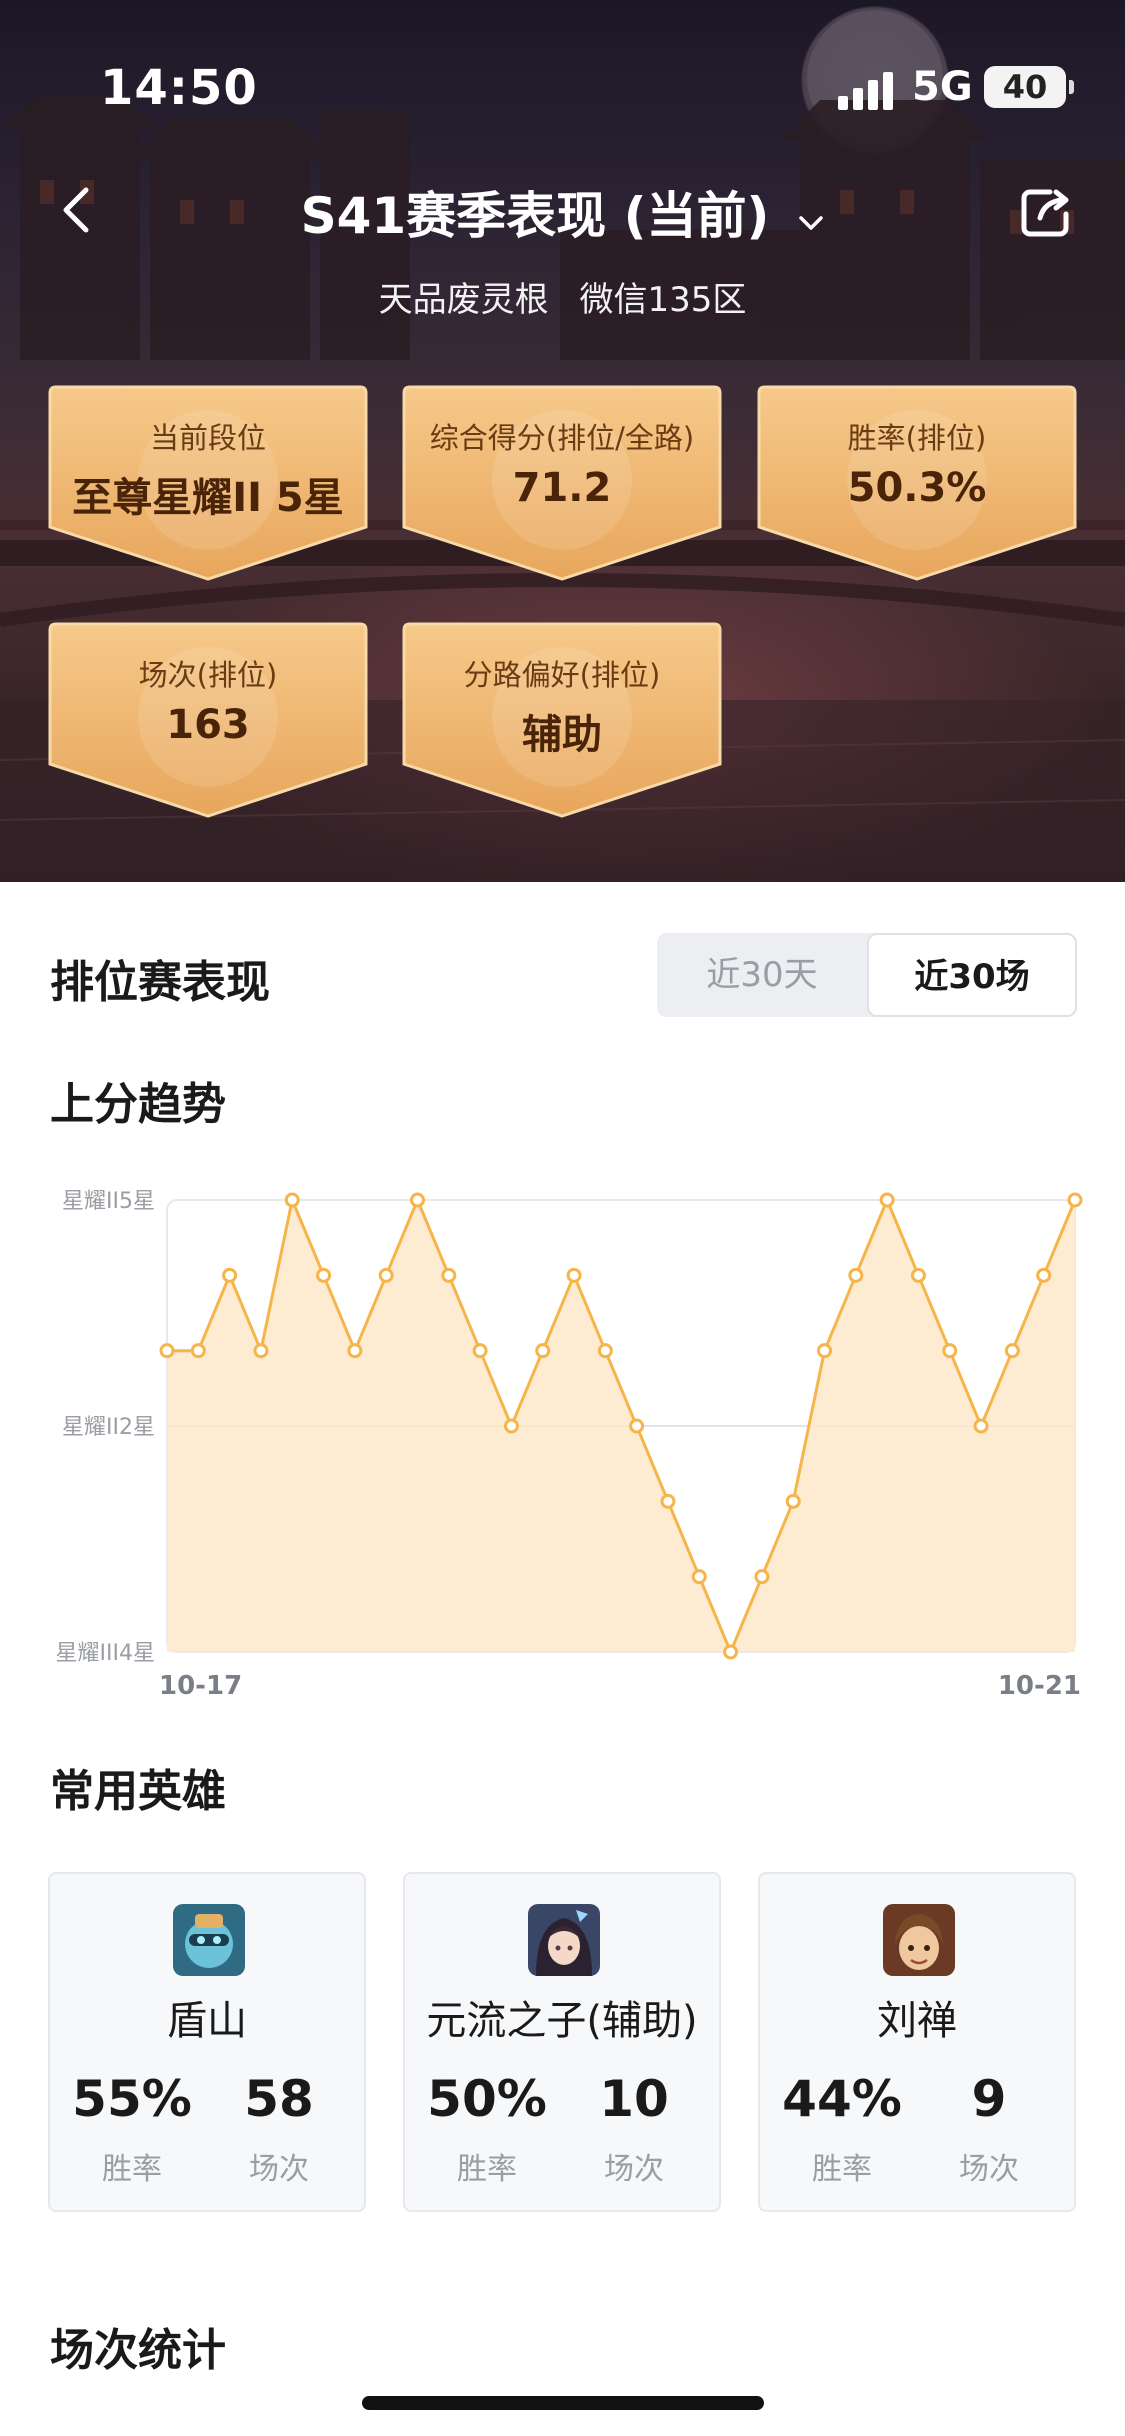 Image resolution: width=1125 pixels, height=2436 pixels. What do you see at coordinates (535, 216) in the screenshot?
I see `page-title: S41赛季表现 (当前)` at bounding box center [535, 216].